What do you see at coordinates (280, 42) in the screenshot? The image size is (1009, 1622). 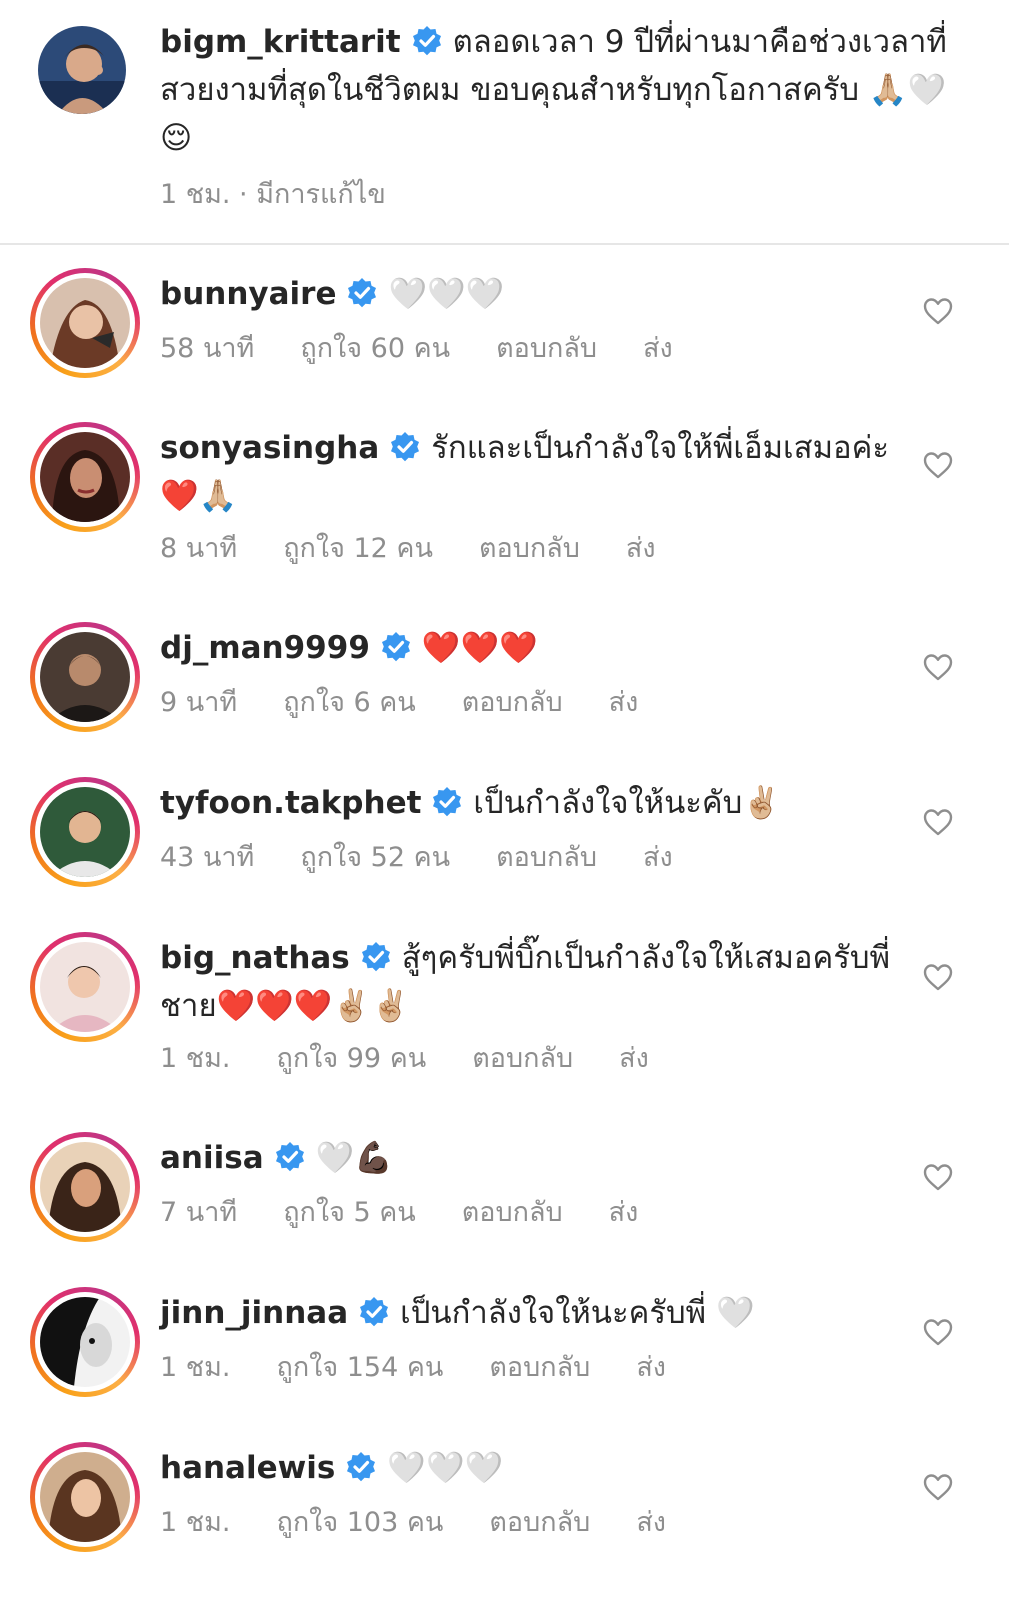 I see `post-username: bigm_krittarit` at bounding box center [280, 42].